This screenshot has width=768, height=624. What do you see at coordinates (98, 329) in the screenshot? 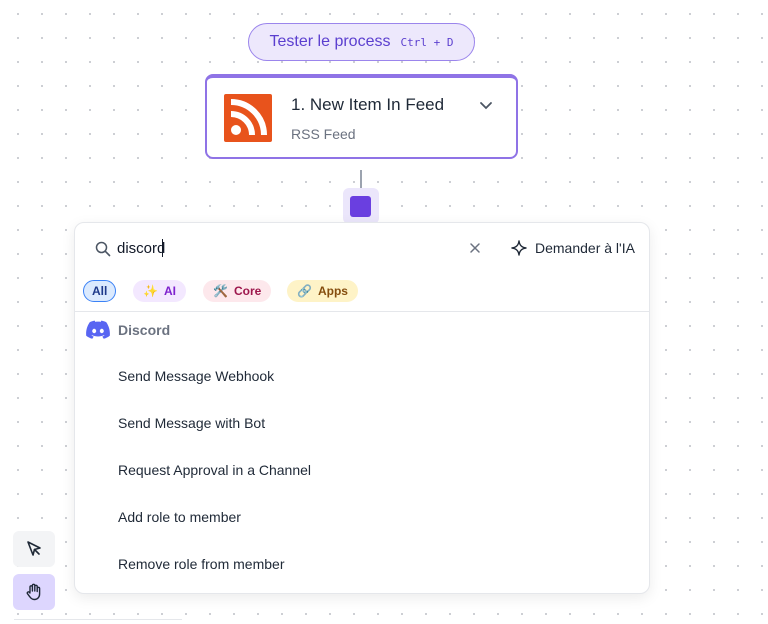
I see `discord-icon` at bounding box center [98, 329].